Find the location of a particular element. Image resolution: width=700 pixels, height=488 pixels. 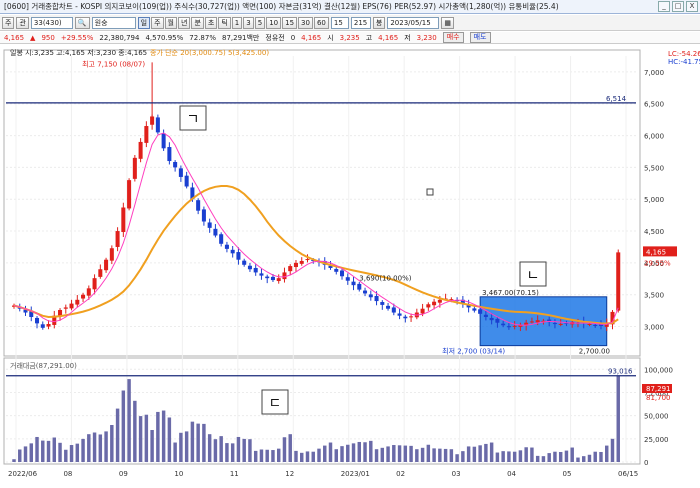

period-button: 5 is located at coordinates (260, 22).